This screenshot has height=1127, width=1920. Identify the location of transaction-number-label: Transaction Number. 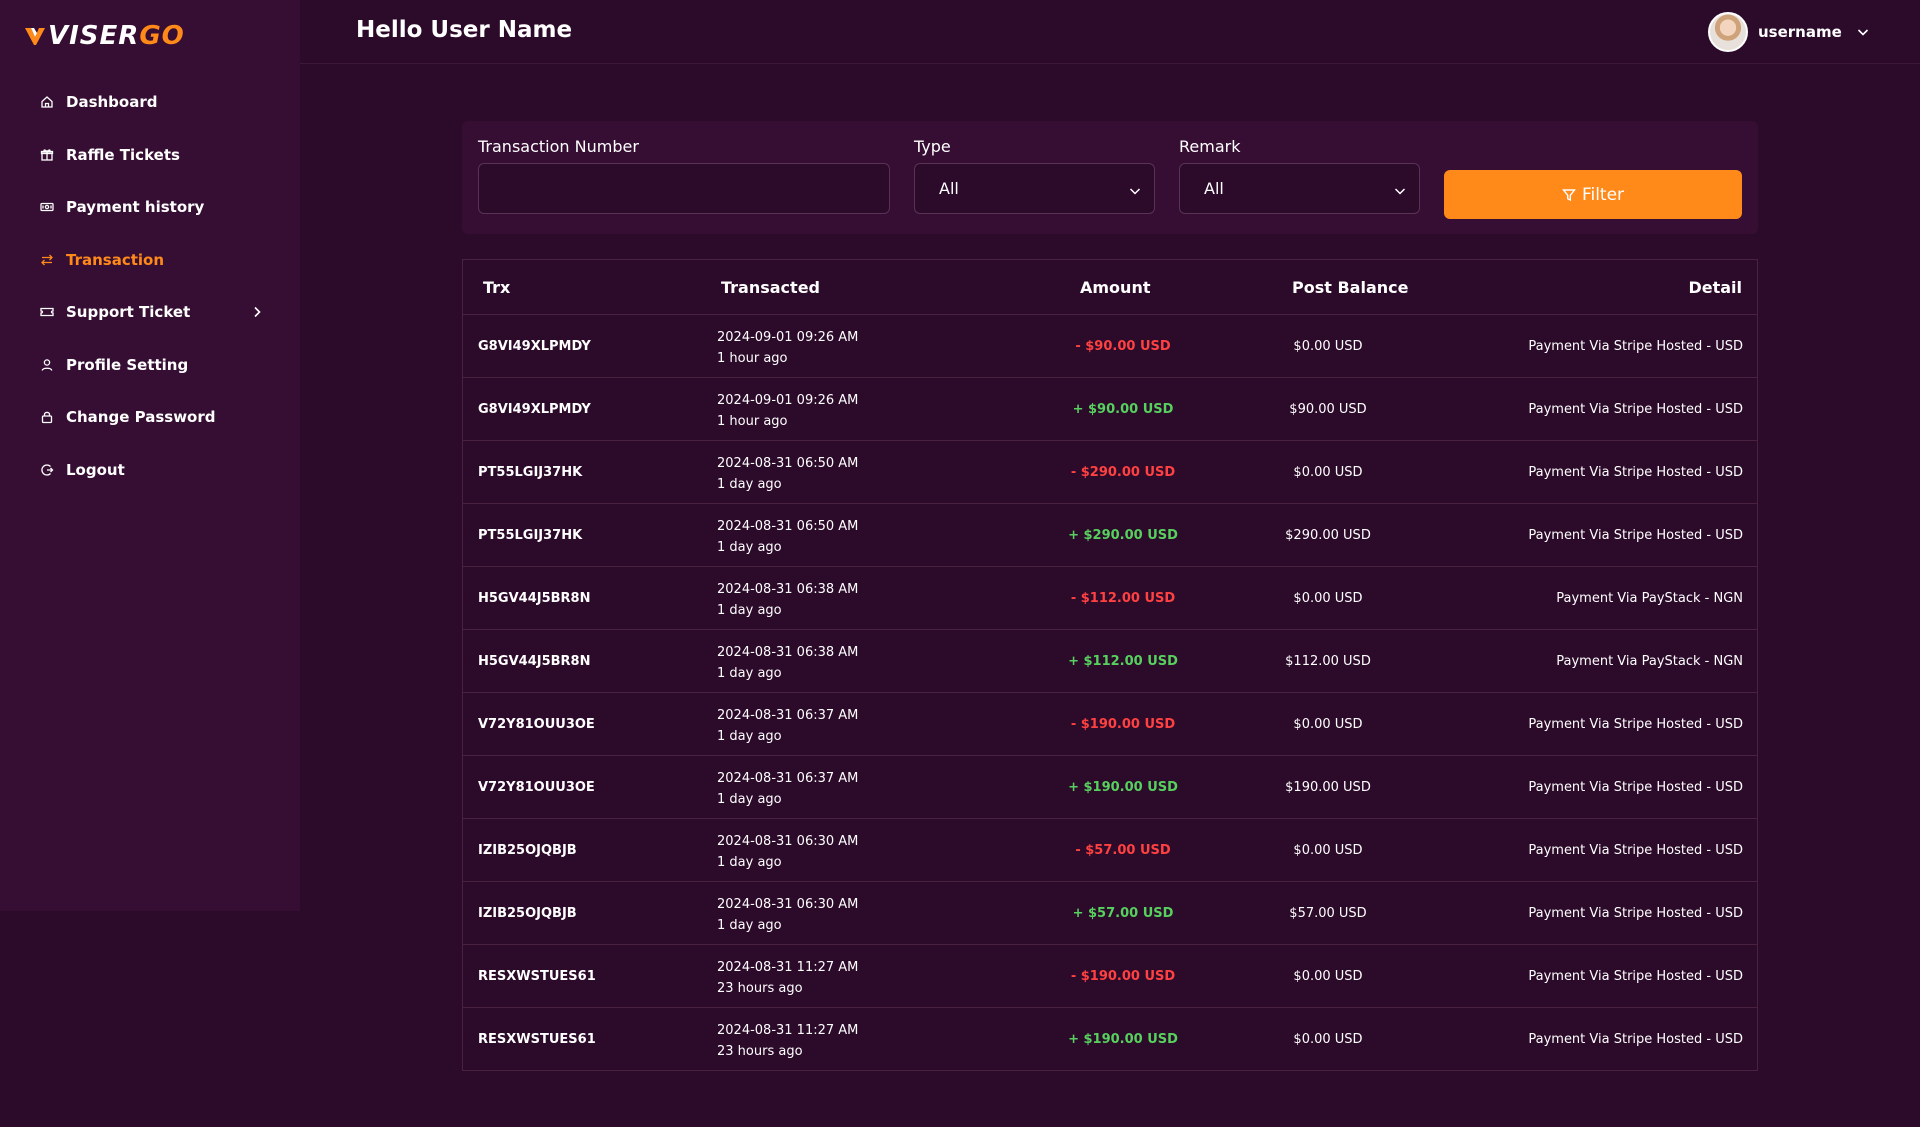
(558, 146).